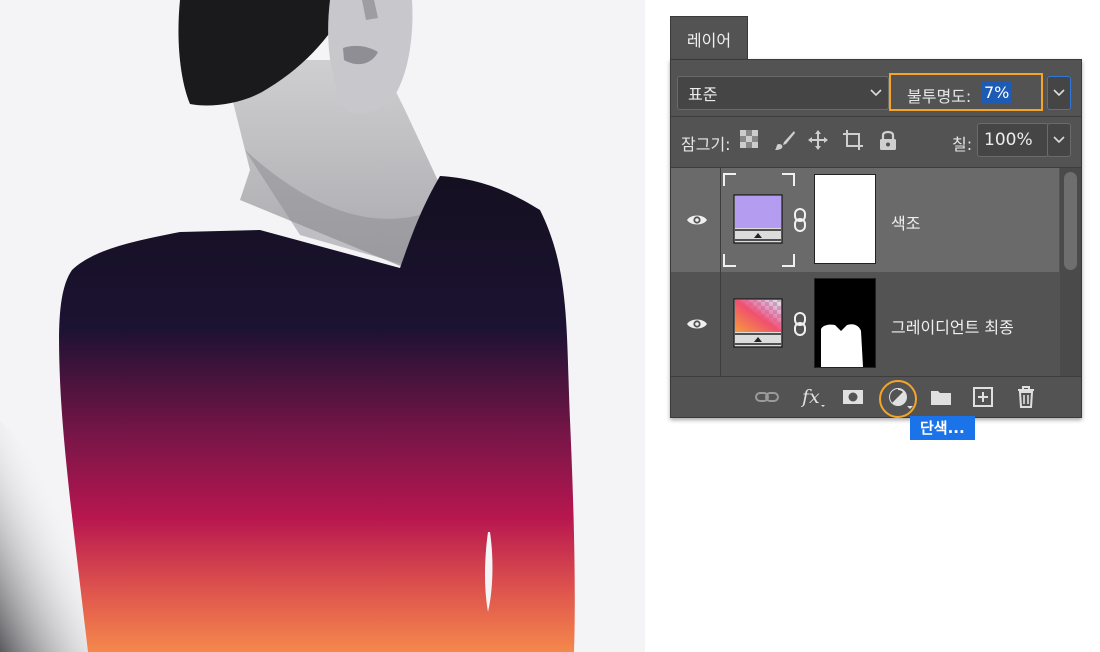 Image resolution: width=1100 pixels, height=652 pixels. Describe the element at coordinates (1070, 272) in the screenshot. I see `layer-list-scrollbar` at that location.